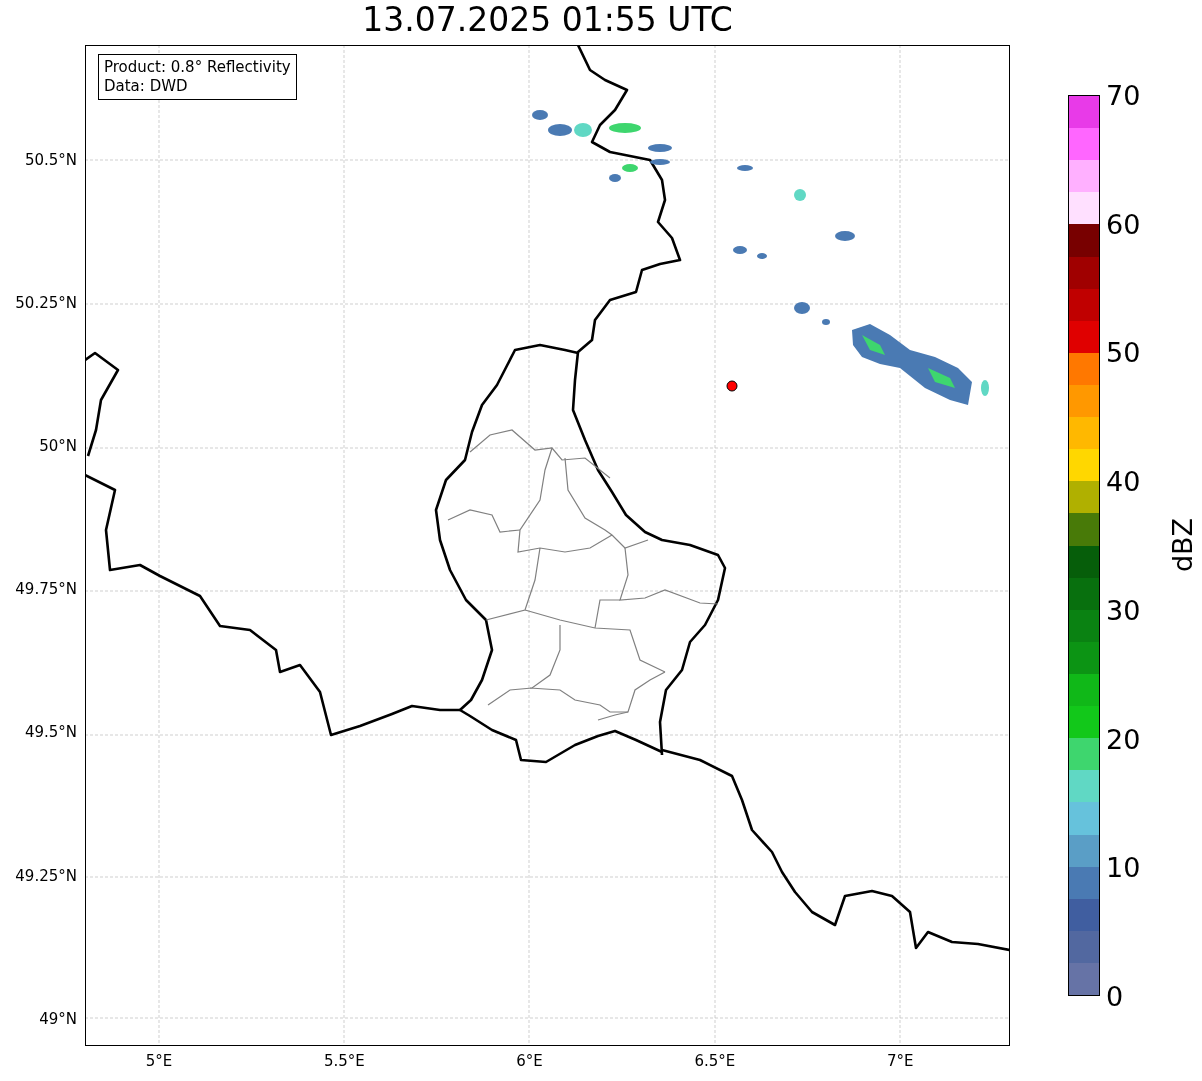 The image size is (1202, 1081). What do you see at coordinates (715, 1061) in the screenshot?
I see `axis-tick-label: 6.5°E` at bounding box center [715, 1061].